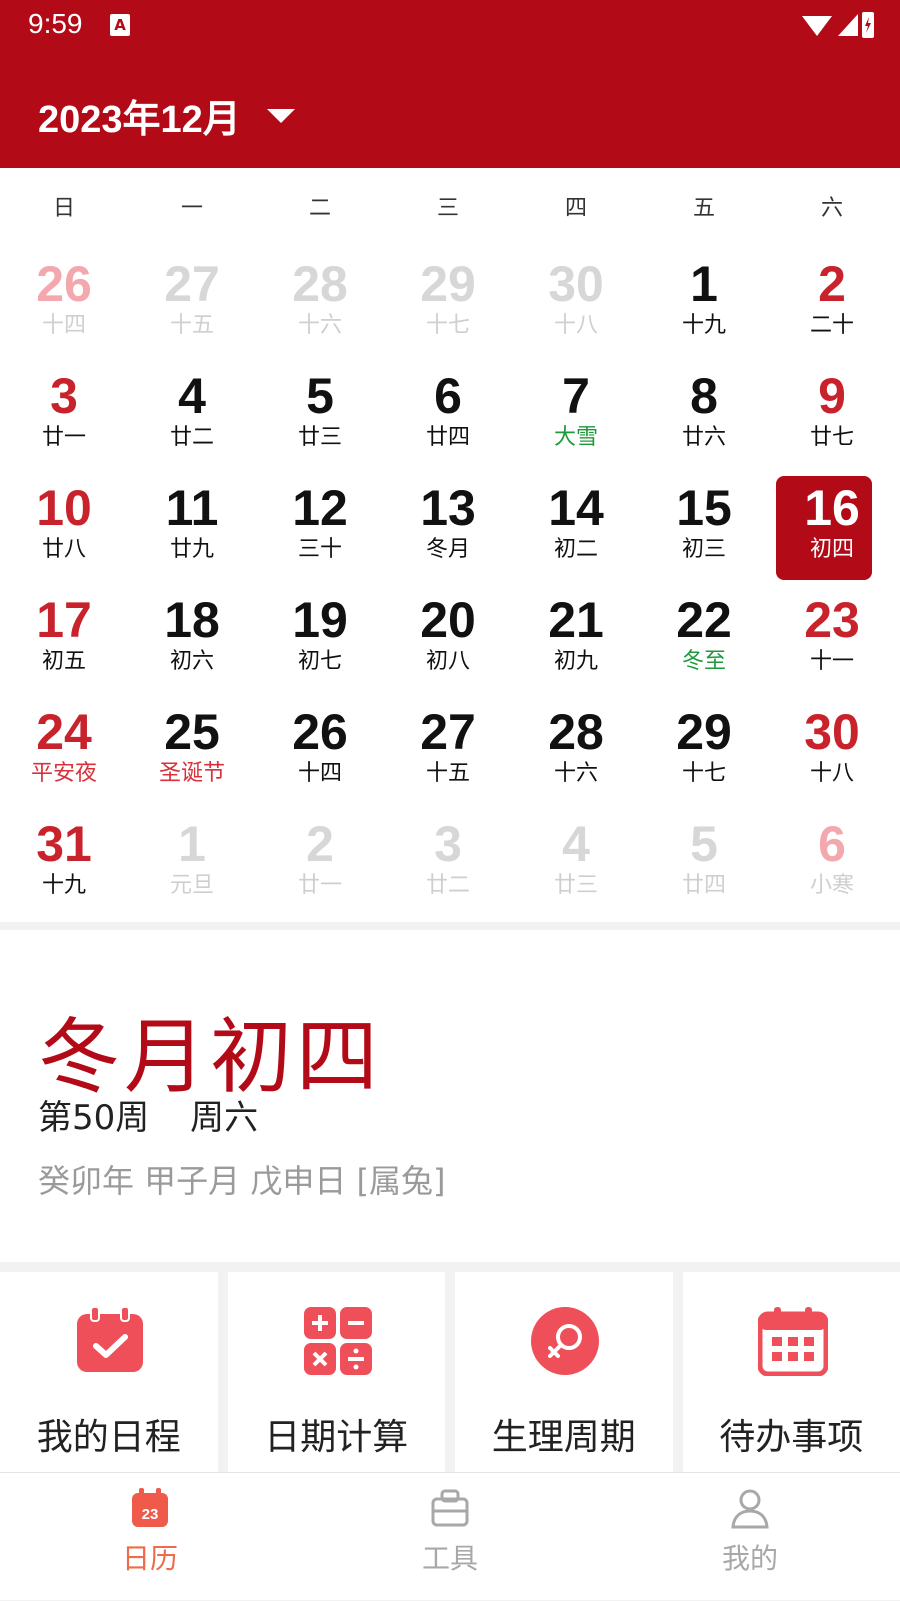 The height and width of the screenshot is (1601, 900). Describe the element at coordinates (192, 752) in the screenshot. I see `day-cell: 25圣诞节` at that location.